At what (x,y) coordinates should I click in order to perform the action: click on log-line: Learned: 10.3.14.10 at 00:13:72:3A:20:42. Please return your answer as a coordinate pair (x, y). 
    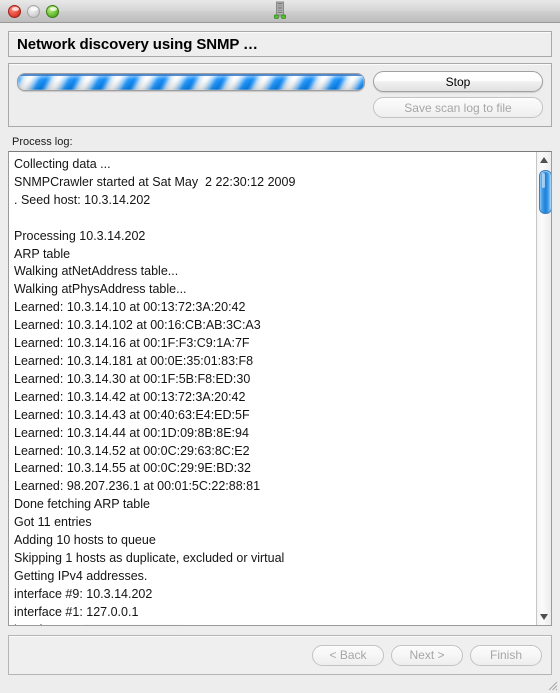
    Looking at the image, I should click on (130, 307).